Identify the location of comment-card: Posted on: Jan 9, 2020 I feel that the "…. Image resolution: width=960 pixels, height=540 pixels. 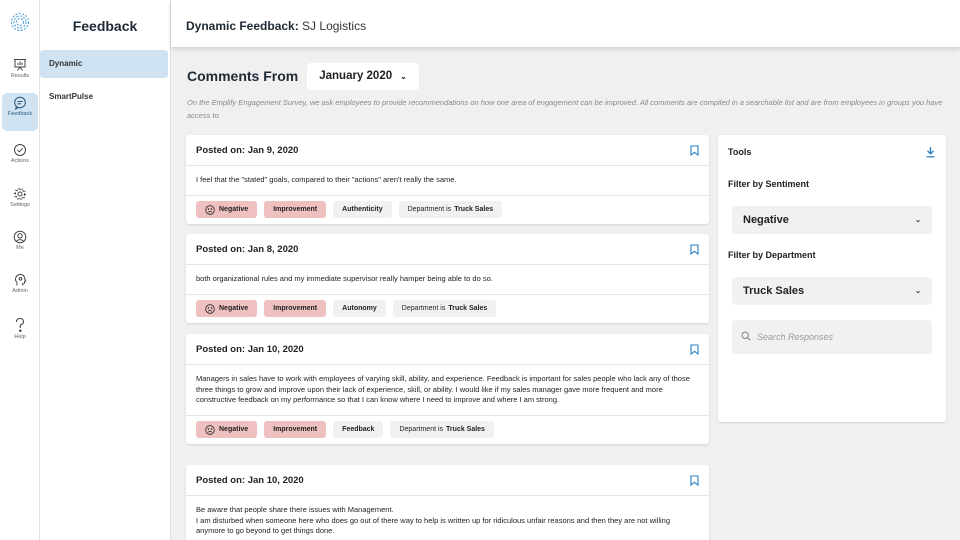
(447, 179).